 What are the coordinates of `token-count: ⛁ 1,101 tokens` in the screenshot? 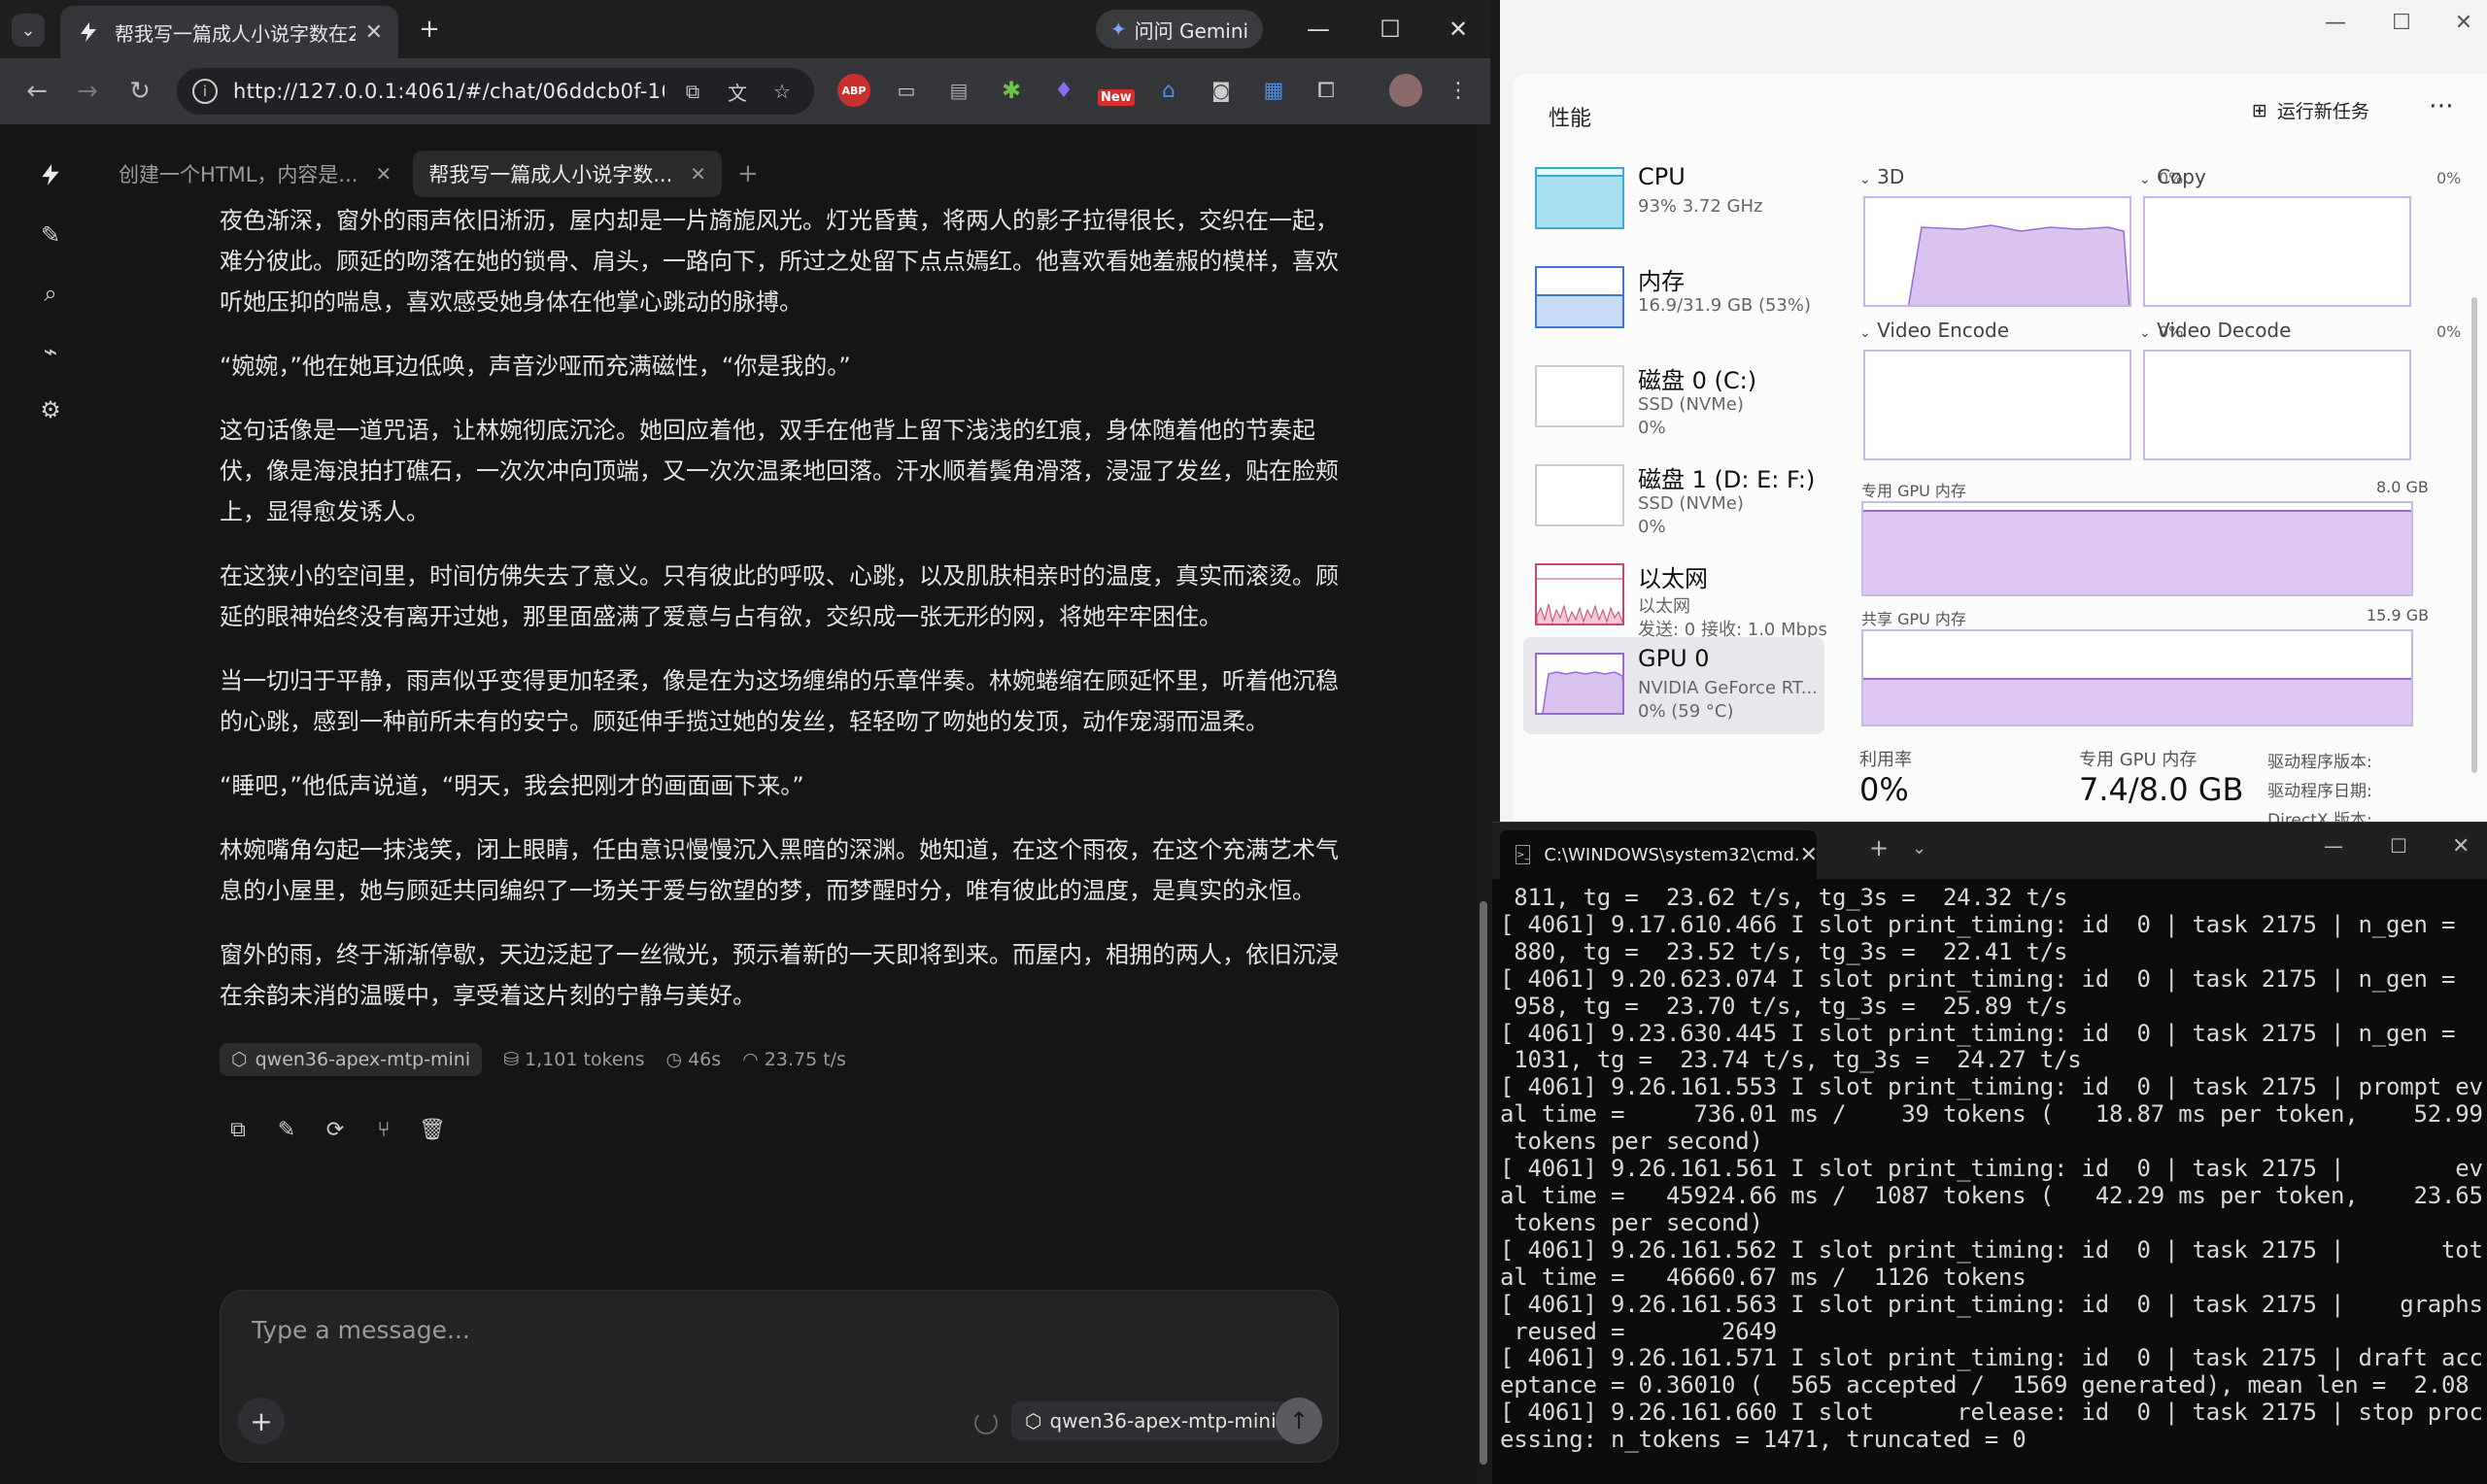 It's located at (573, 1059).